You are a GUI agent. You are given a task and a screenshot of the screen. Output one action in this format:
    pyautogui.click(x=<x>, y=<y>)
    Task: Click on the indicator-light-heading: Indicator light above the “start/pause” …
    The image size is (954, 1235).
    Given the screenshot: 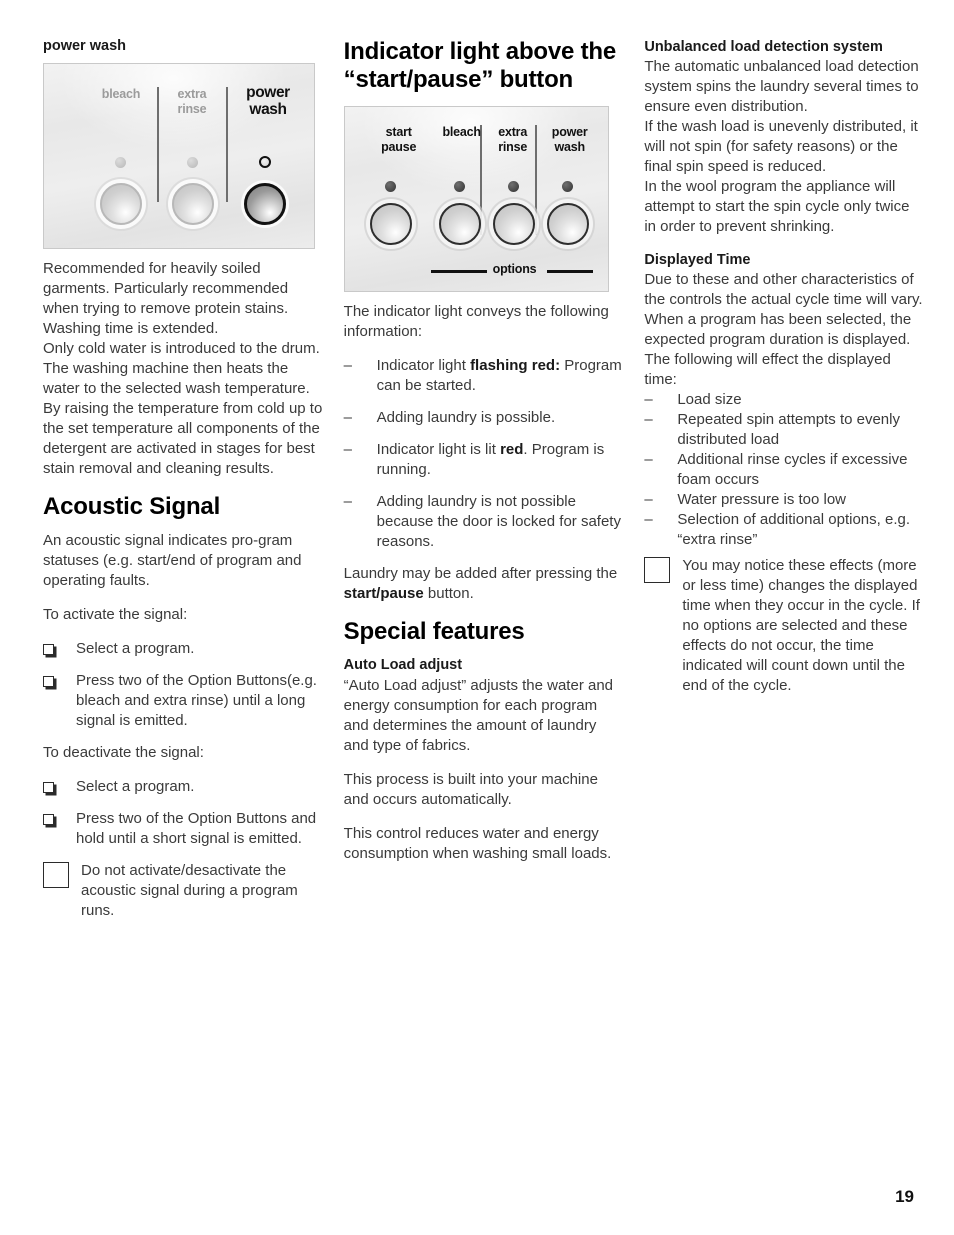 What is the action you would take?
    pyautogui.click(x=480, y=65)
    